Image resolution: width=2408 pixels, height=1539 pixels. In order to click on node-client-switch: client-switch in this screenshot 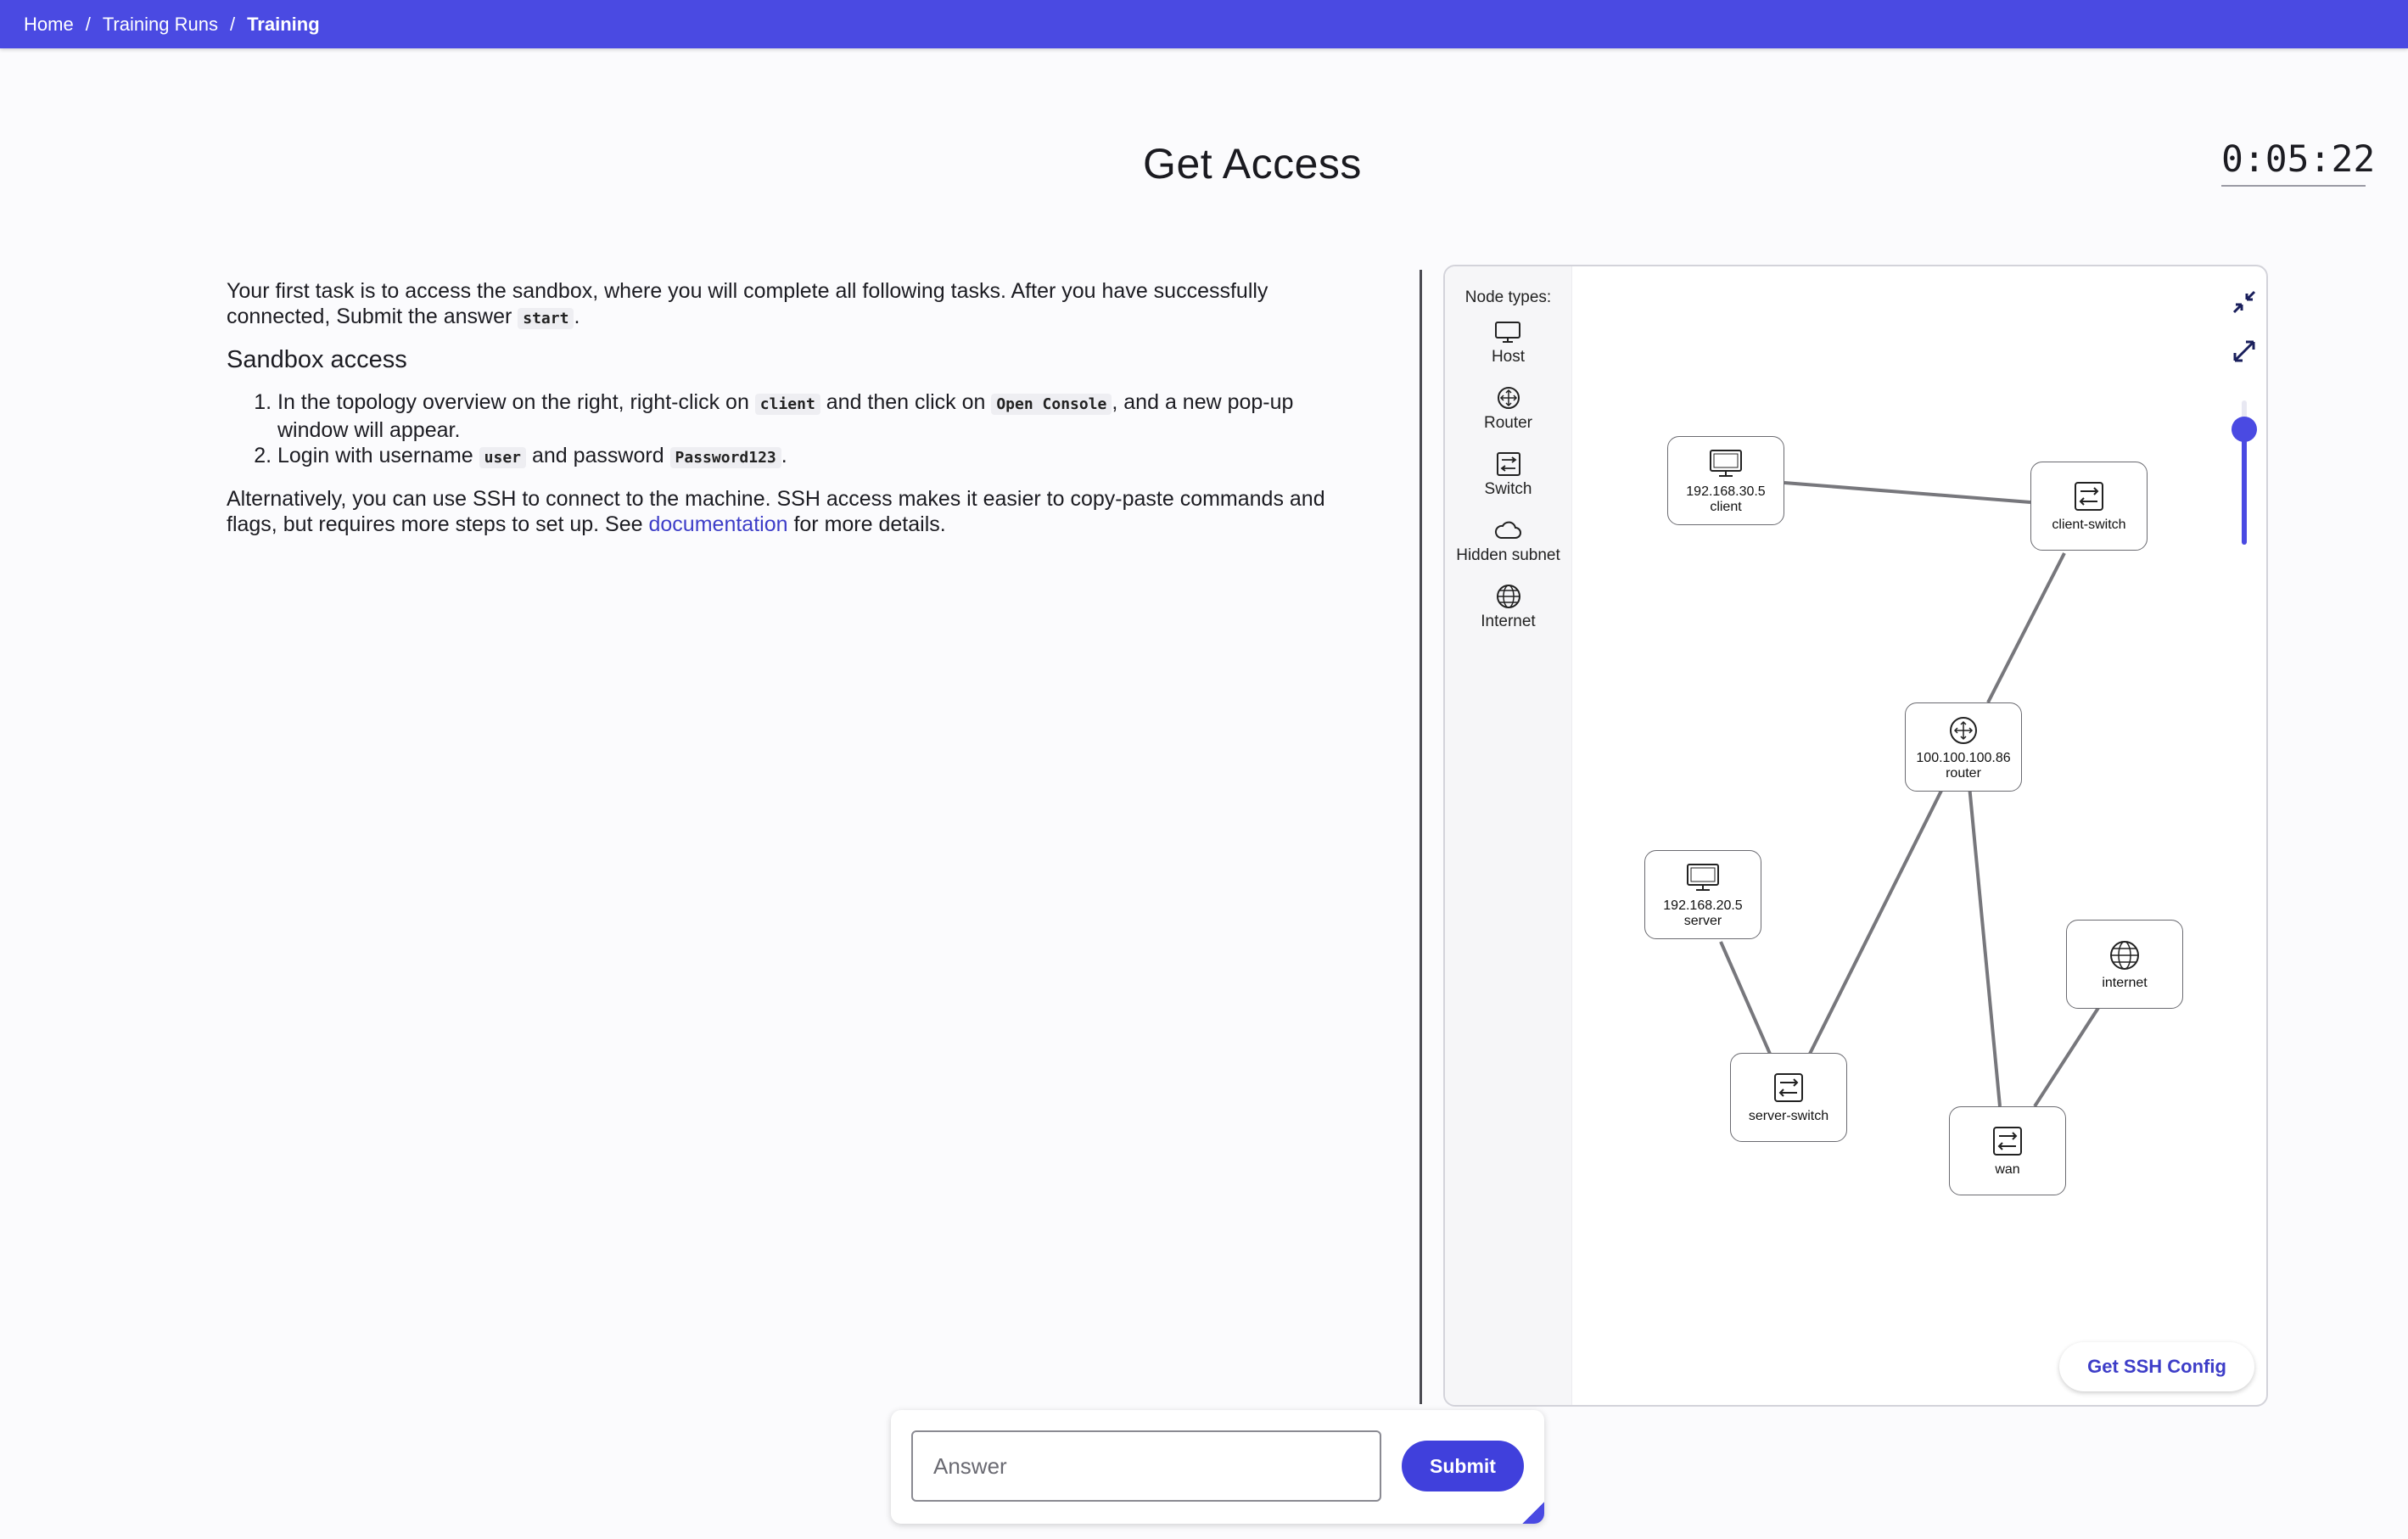, I will do `click(2089, 507)`.